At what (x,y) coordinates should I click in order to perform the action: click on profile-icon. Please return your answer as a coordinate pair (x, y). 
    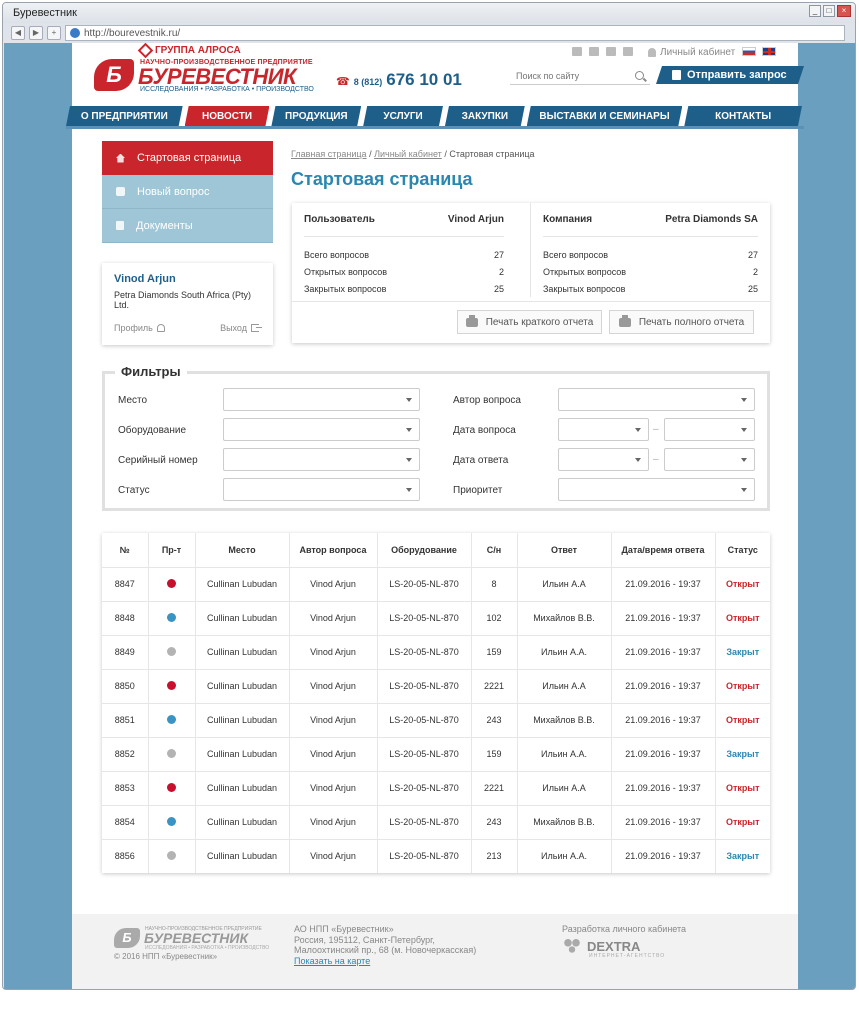
    Looking at the image, I should click on (160, 328).